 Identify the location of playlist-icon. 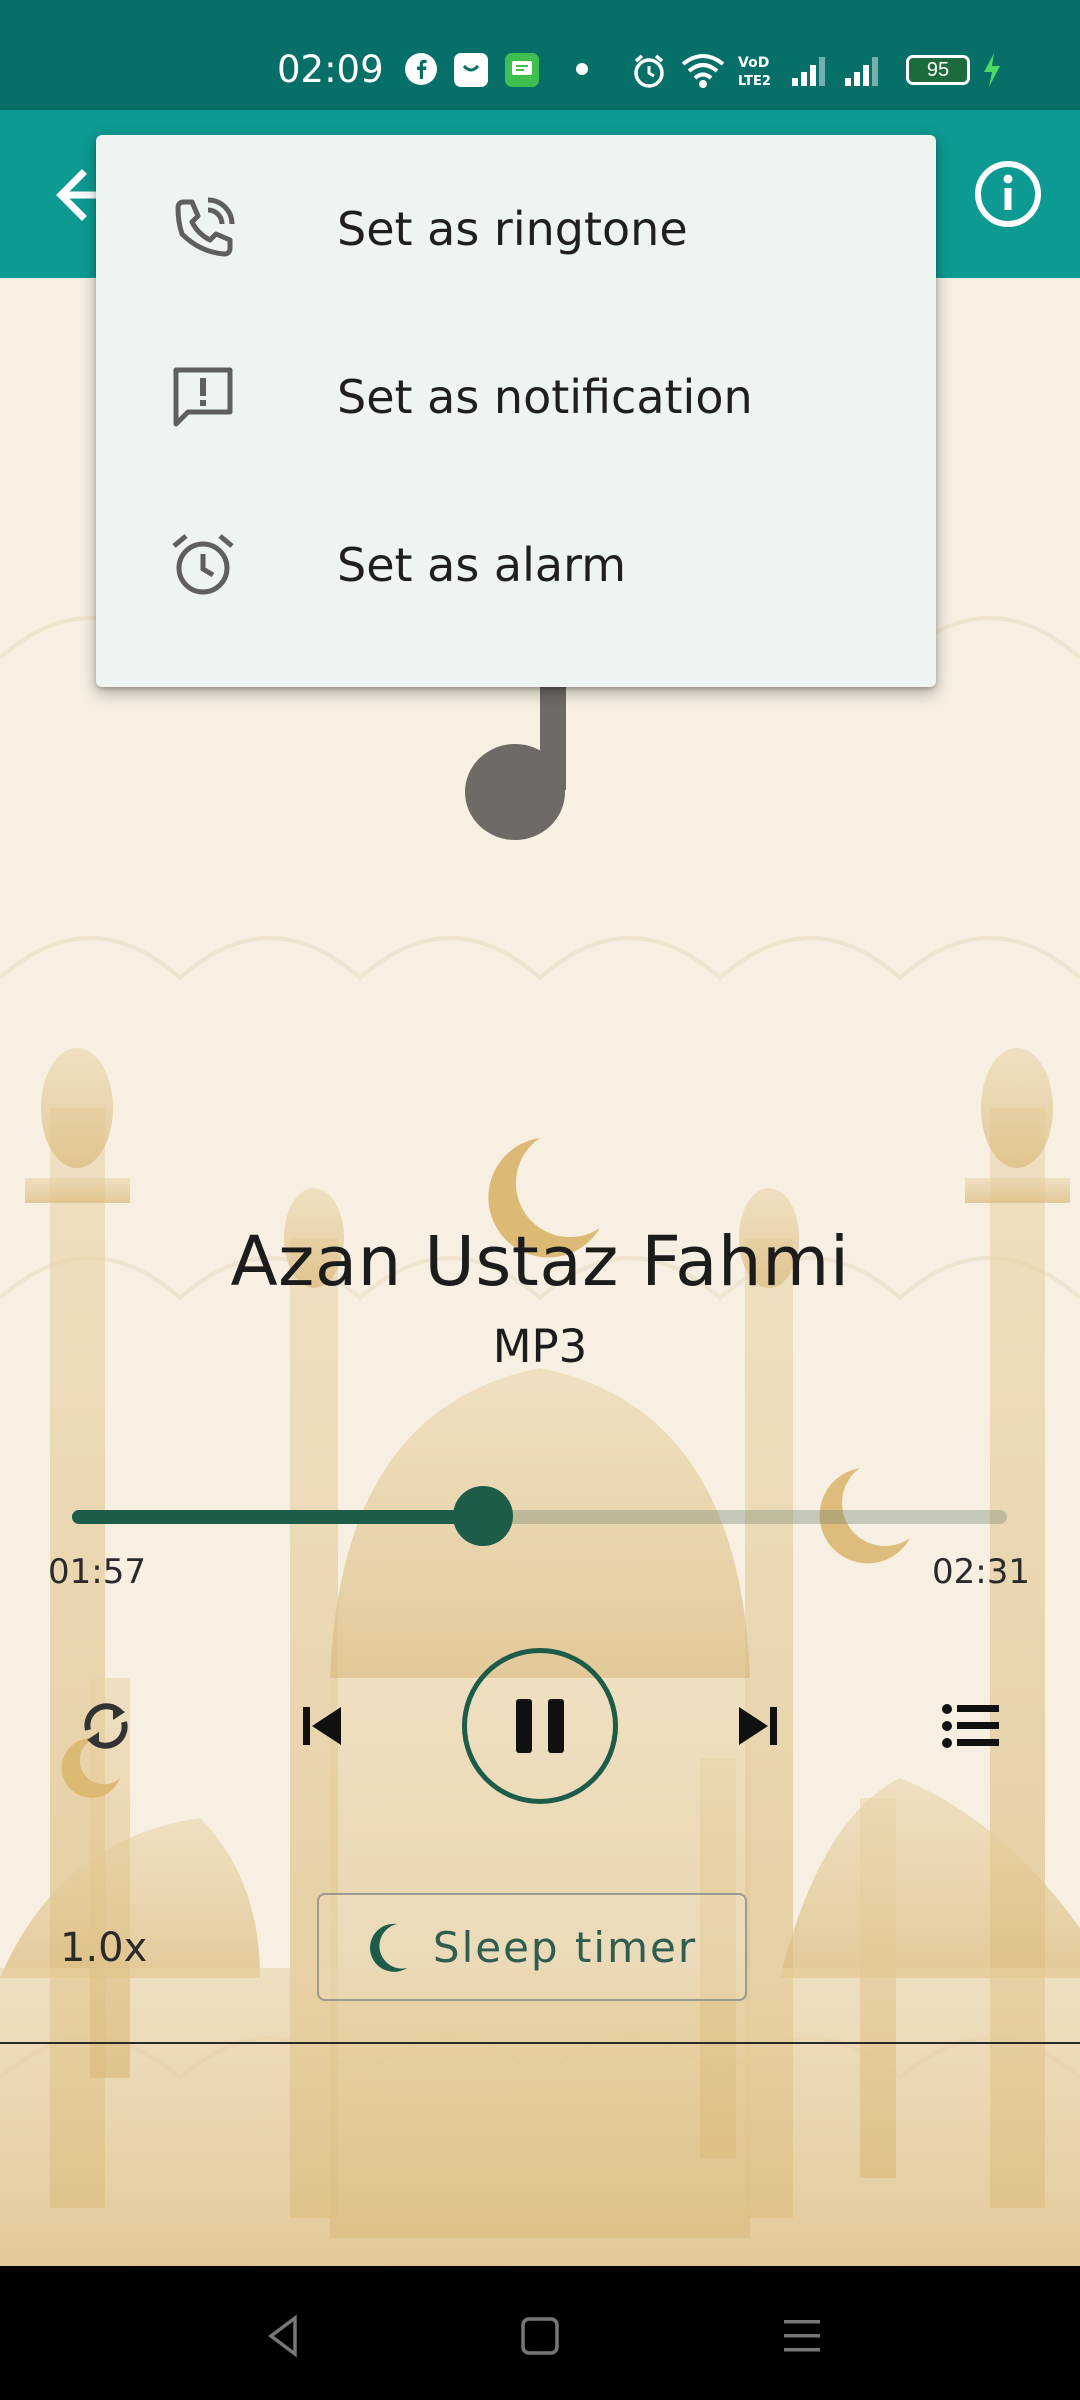
(970, 1726).